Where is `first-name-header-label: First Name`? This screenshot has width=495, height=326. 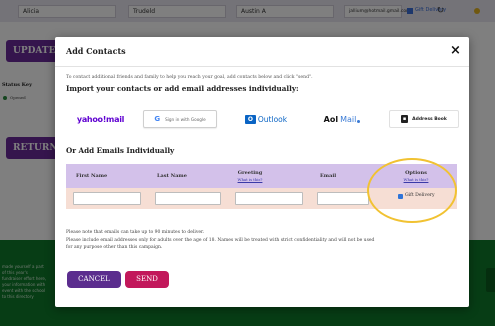 first-name-header-label: First Name is located at coordinates (92, 176).